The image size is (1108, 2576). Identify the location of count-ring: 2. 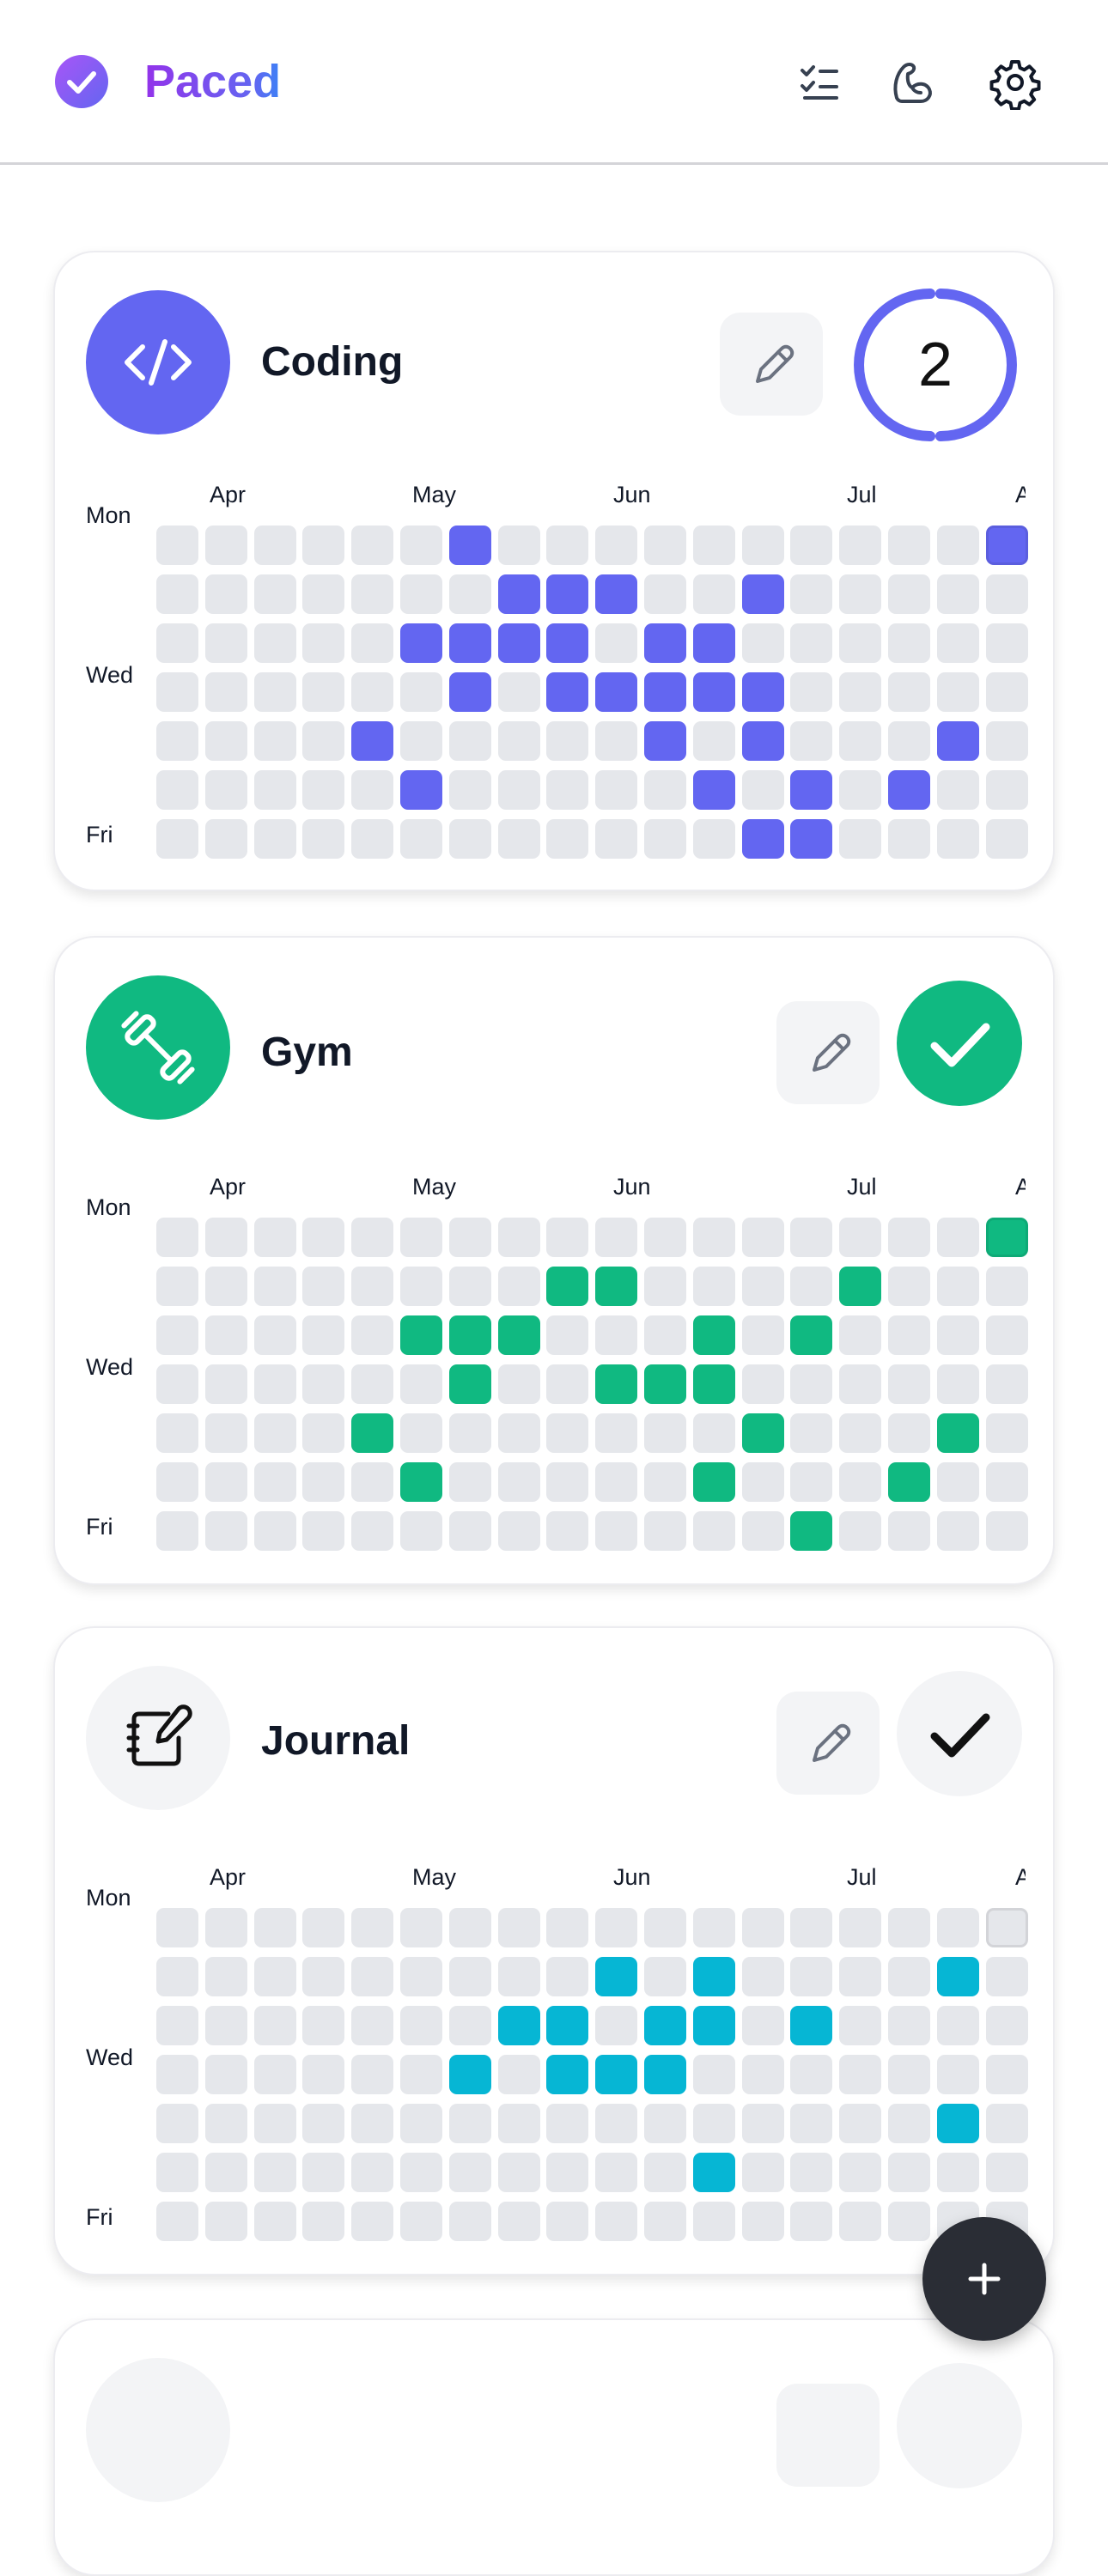
(935, 365).